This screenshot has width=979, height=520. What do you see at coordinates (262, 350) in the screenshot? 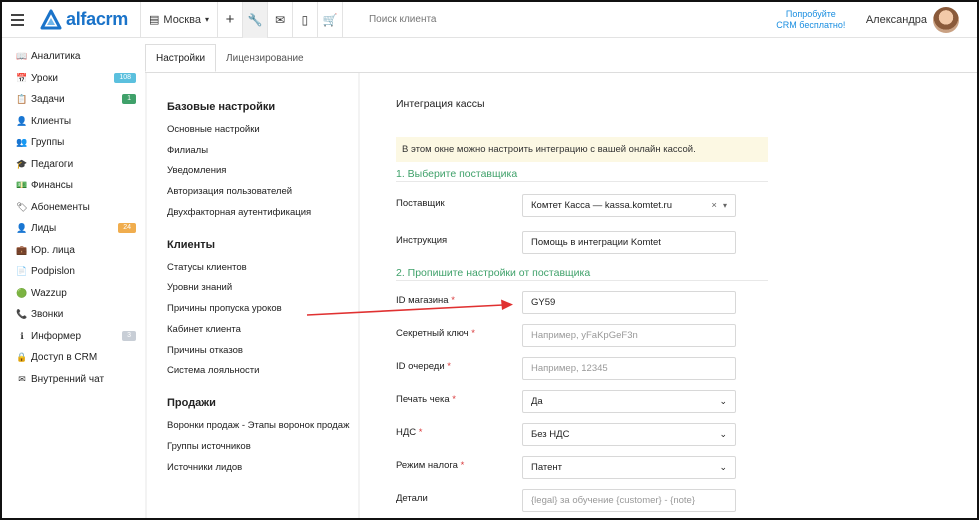
I see `settings-menu-link: Причины отказов` at bounding box center [262, 350].